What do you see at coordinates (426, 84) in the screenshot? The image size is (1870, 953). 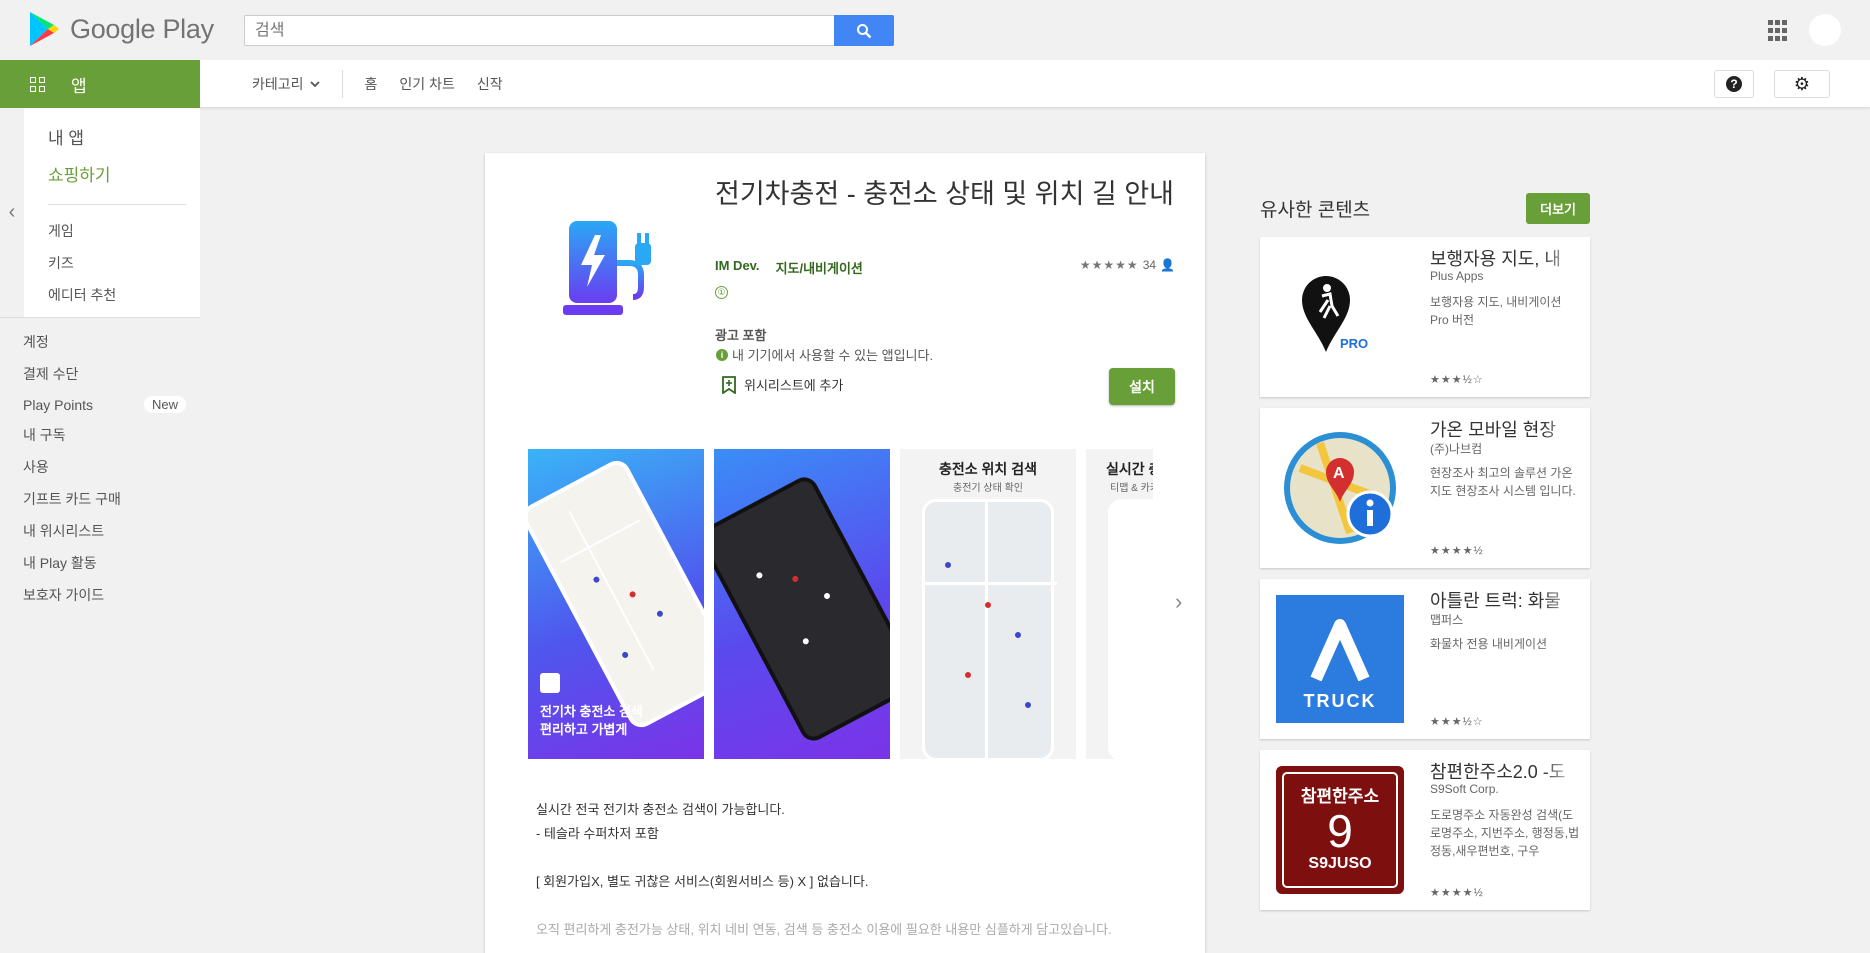 I see `nav-link-top-charts: 인기 차트` at bounding box center [426, 84].